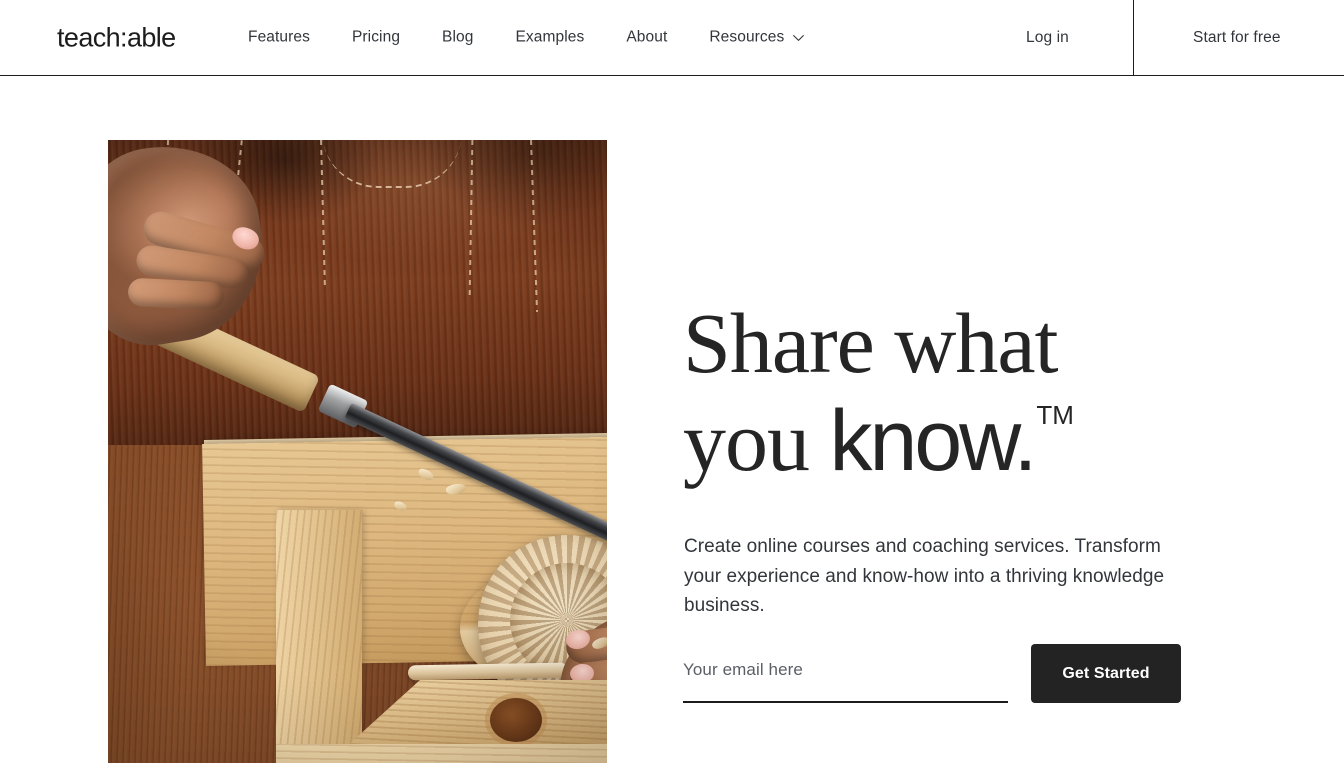 This screenshot has height=763, width=1344. Describe the element at coordinates (747, 37) in the screenshot. I see `nav-label-resources: Resources` at that location.